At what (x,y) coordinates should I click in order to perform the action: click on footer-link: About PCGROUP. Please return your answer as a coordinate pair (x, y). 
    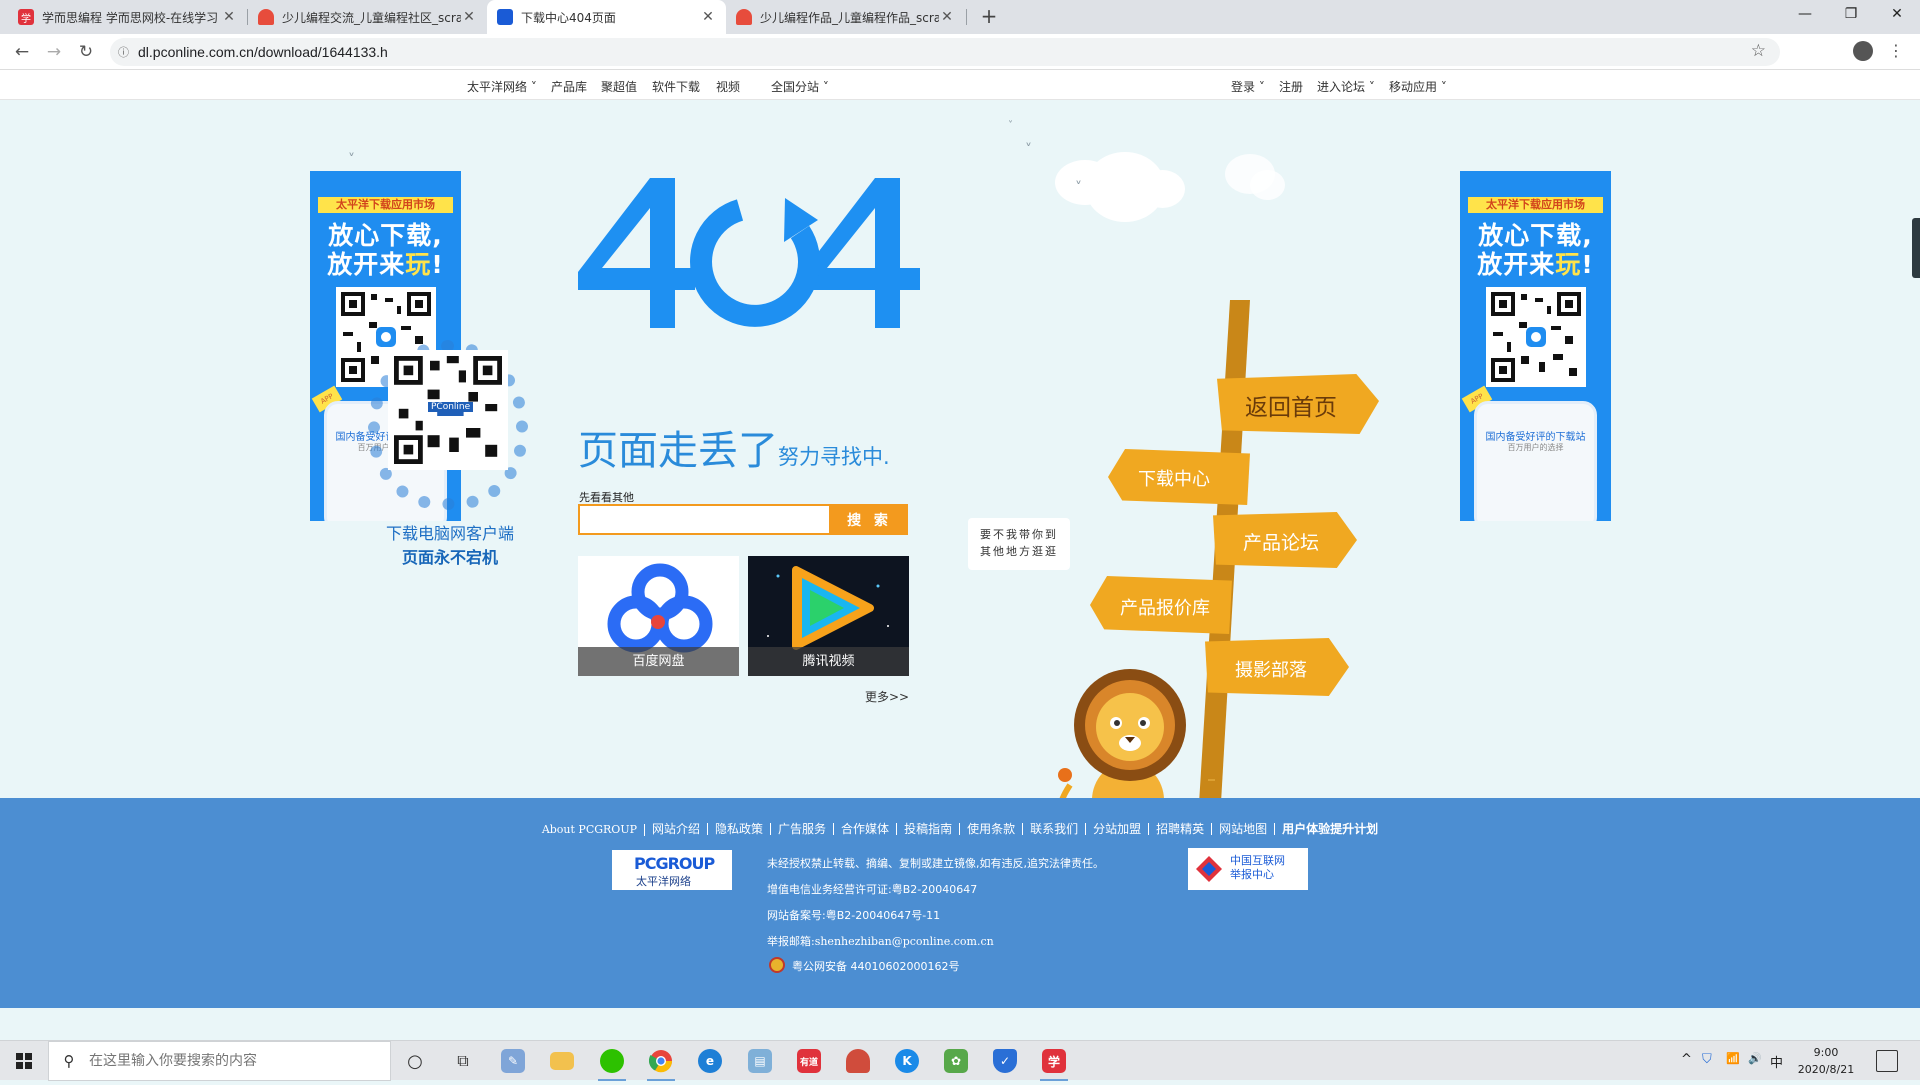
    Looking at the image, I should click on (590, 830).